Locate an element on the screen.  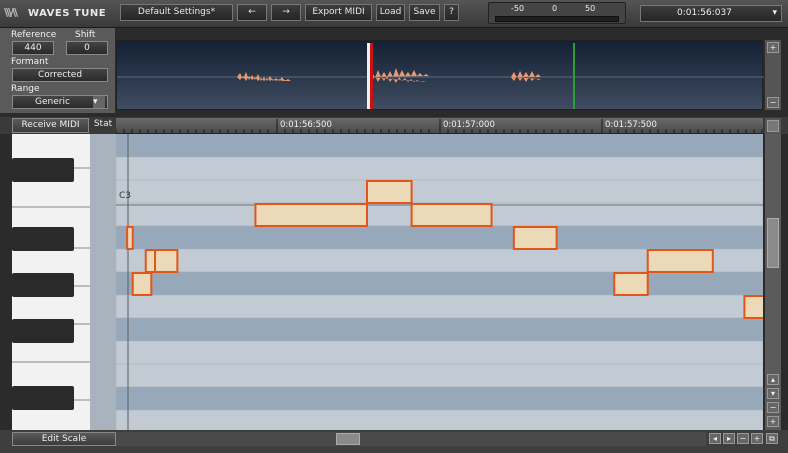
vertical-zoom-in-button: + is located at coordinates (773, 421).